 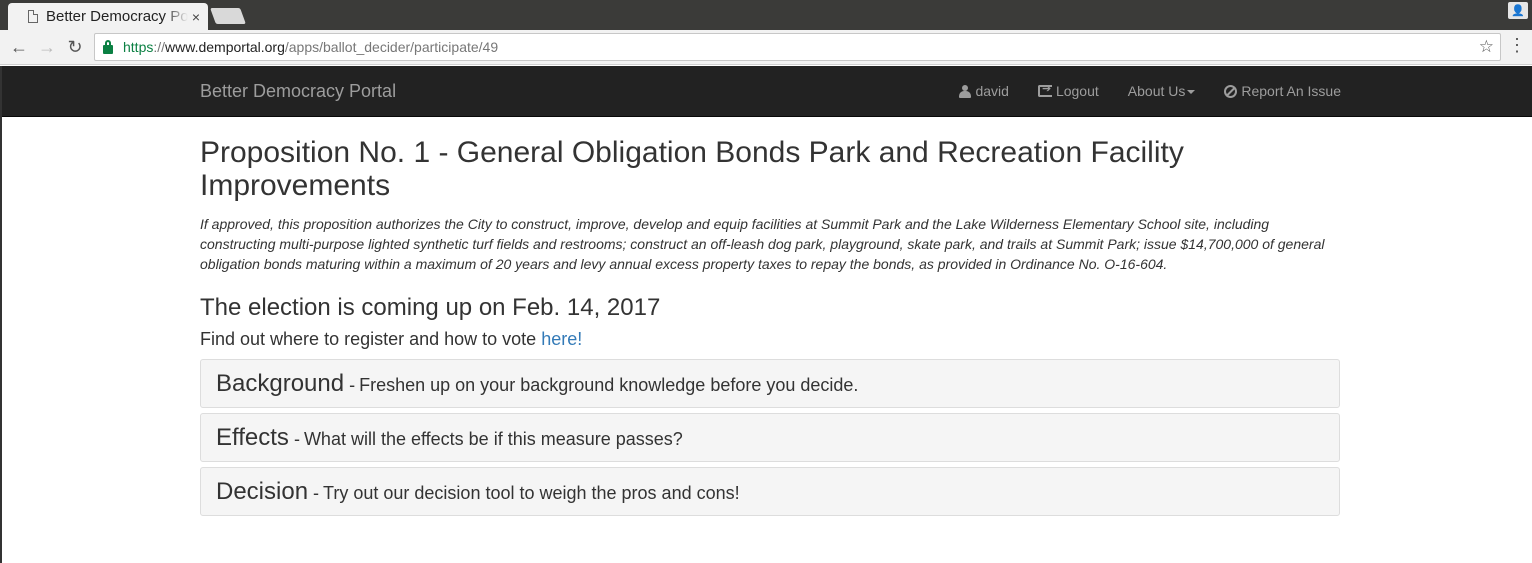 I want to click on reload-icon: ↻, so click(x=75, y=47).